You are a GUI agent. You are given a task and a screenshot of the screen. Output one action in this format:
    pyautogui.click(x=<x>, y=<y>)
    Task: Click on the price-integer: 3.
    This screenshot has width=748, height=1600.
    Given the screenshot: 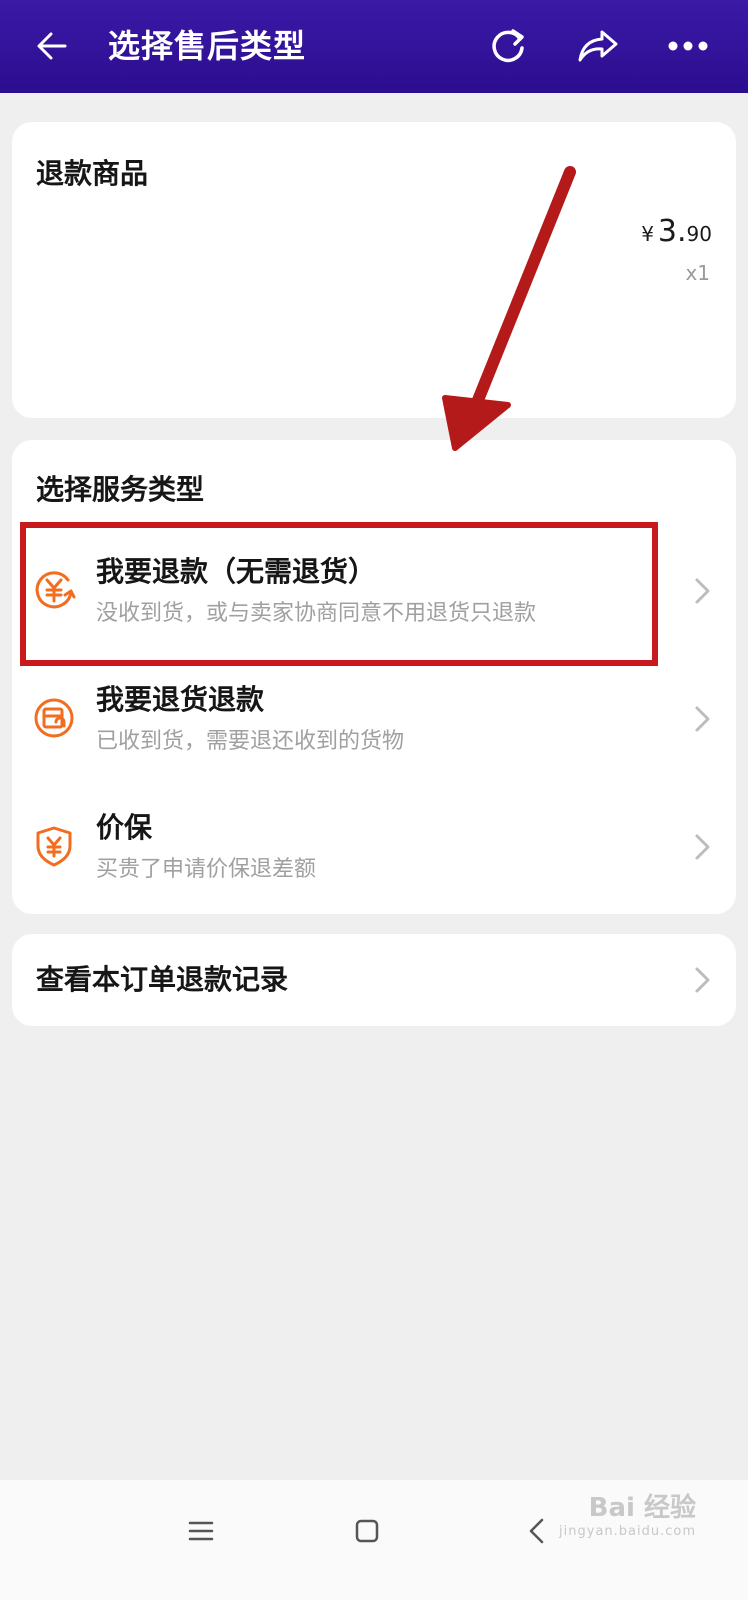 What is the action you would take?
    pyautogui.click(x=672, y=231)
    